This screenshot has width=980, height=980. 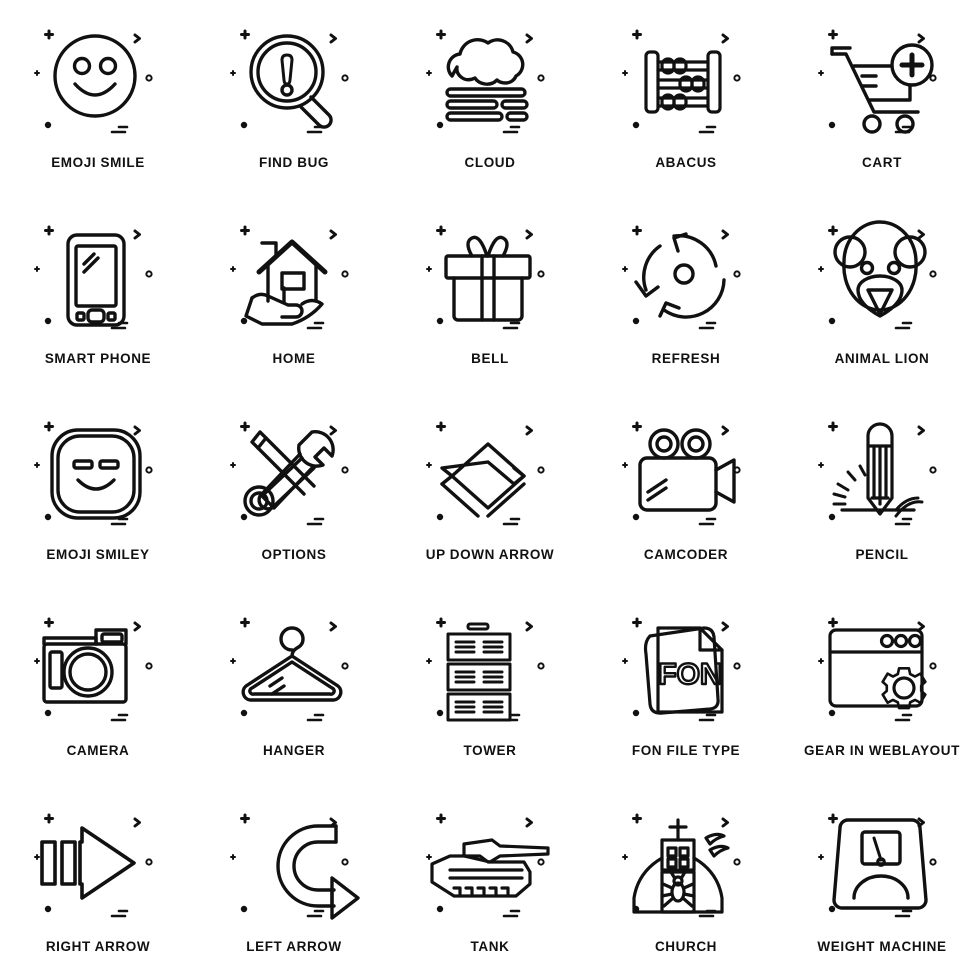 I want to click on icon-cell: CHURCH, so click(x=686, y=882).